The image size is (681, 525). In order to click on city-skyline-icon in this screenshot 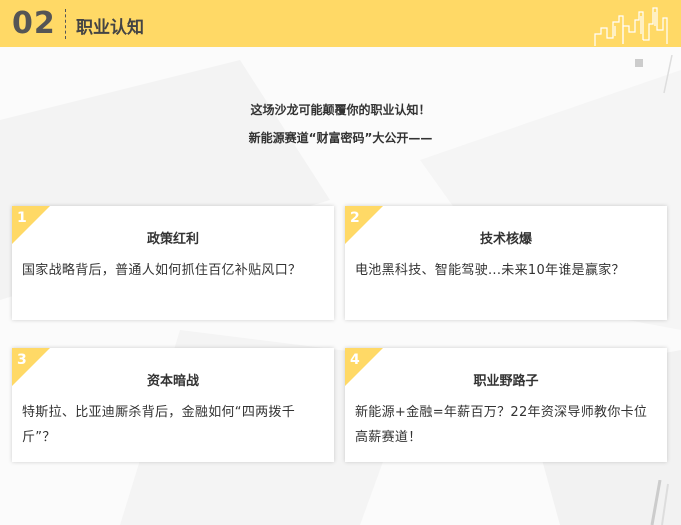, I will do `click(631, 26)`.